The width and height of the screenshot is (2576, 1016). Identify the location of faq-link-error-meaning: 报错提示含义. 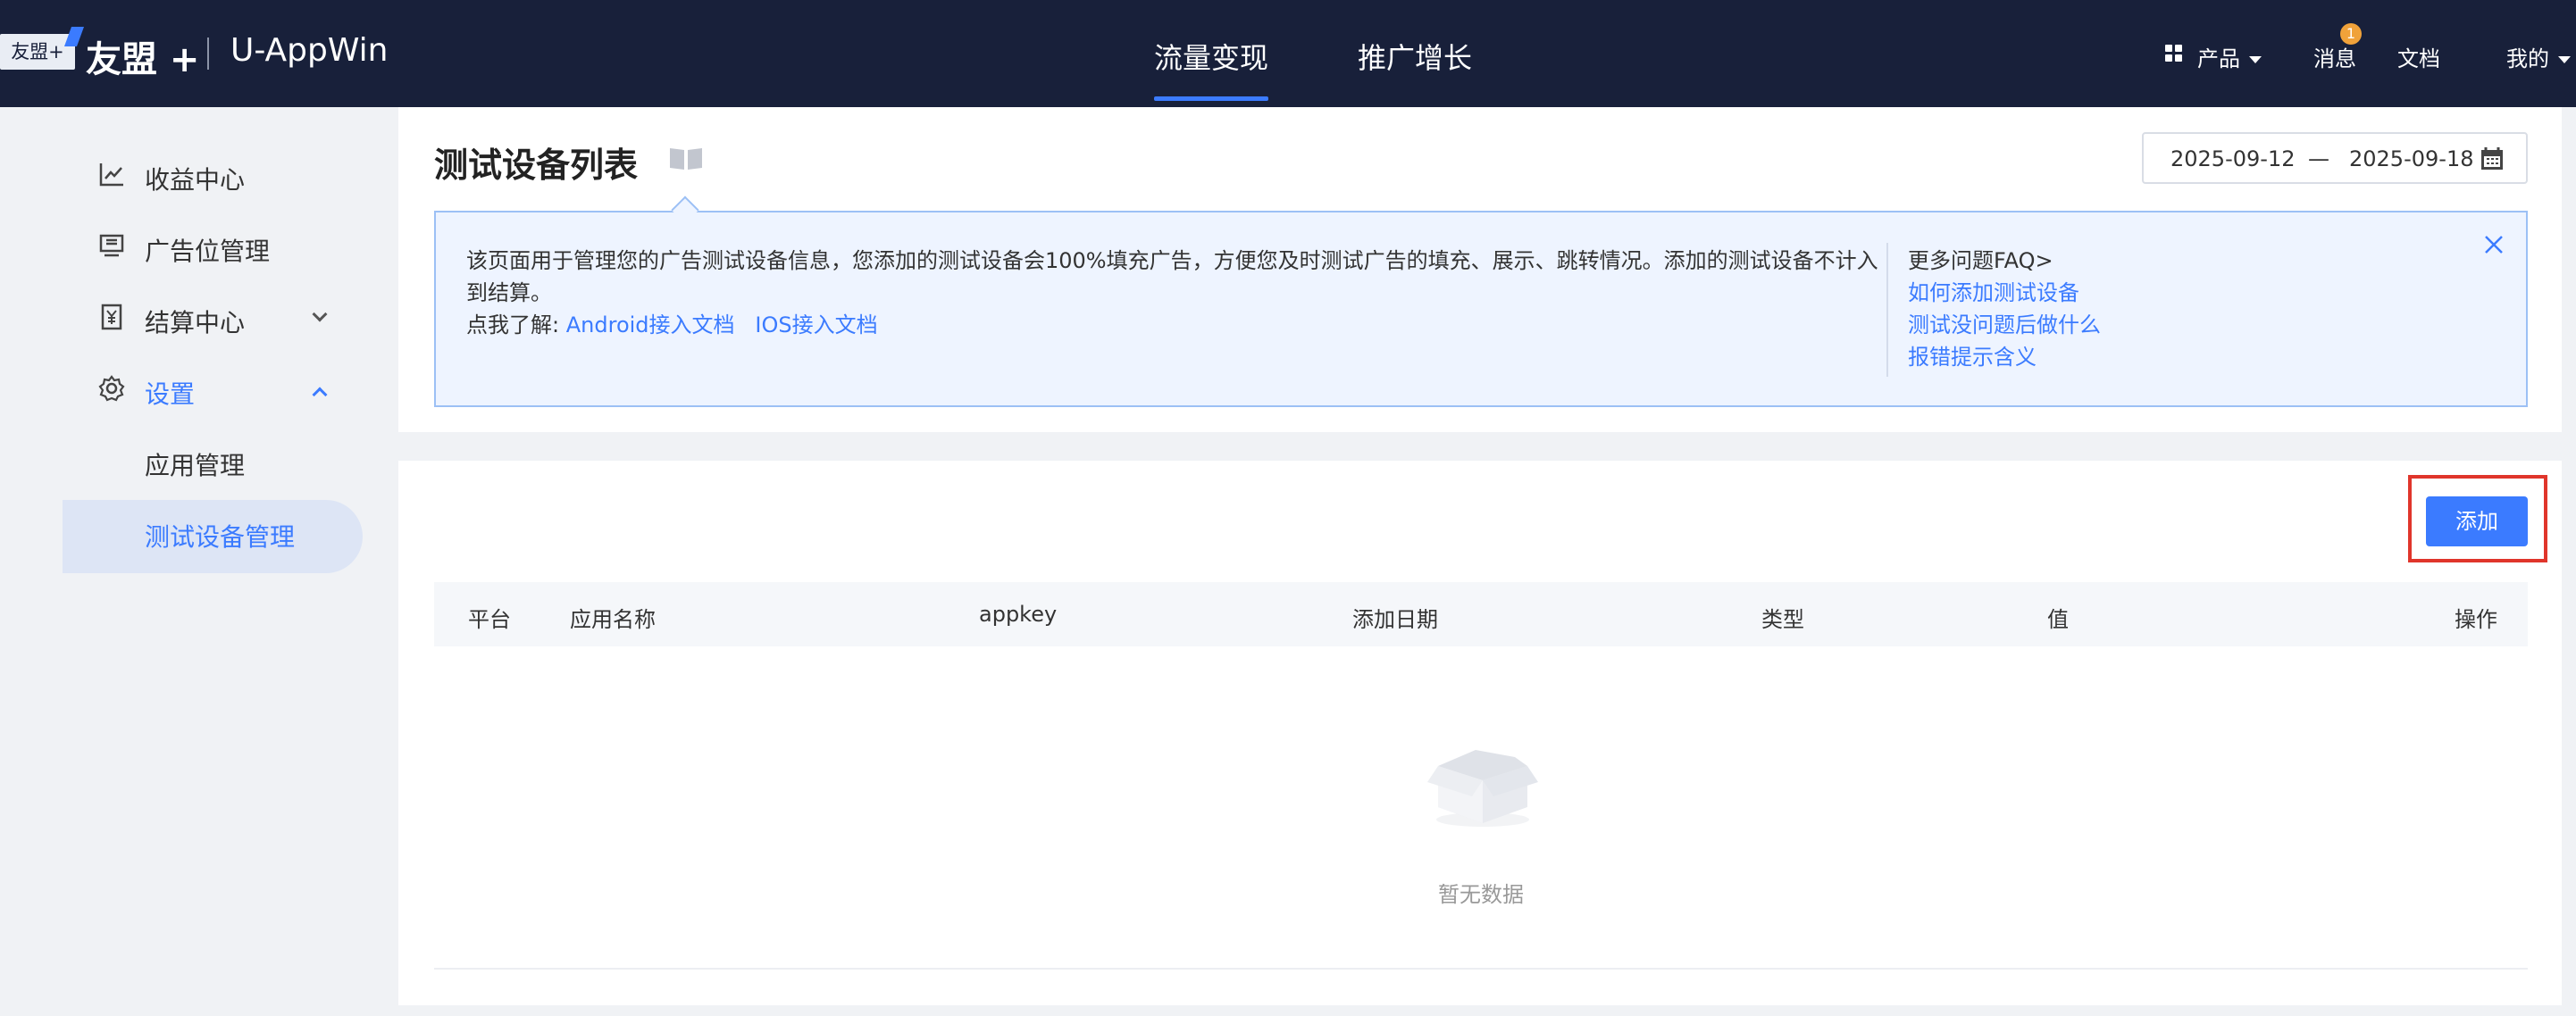
(2005, 357).